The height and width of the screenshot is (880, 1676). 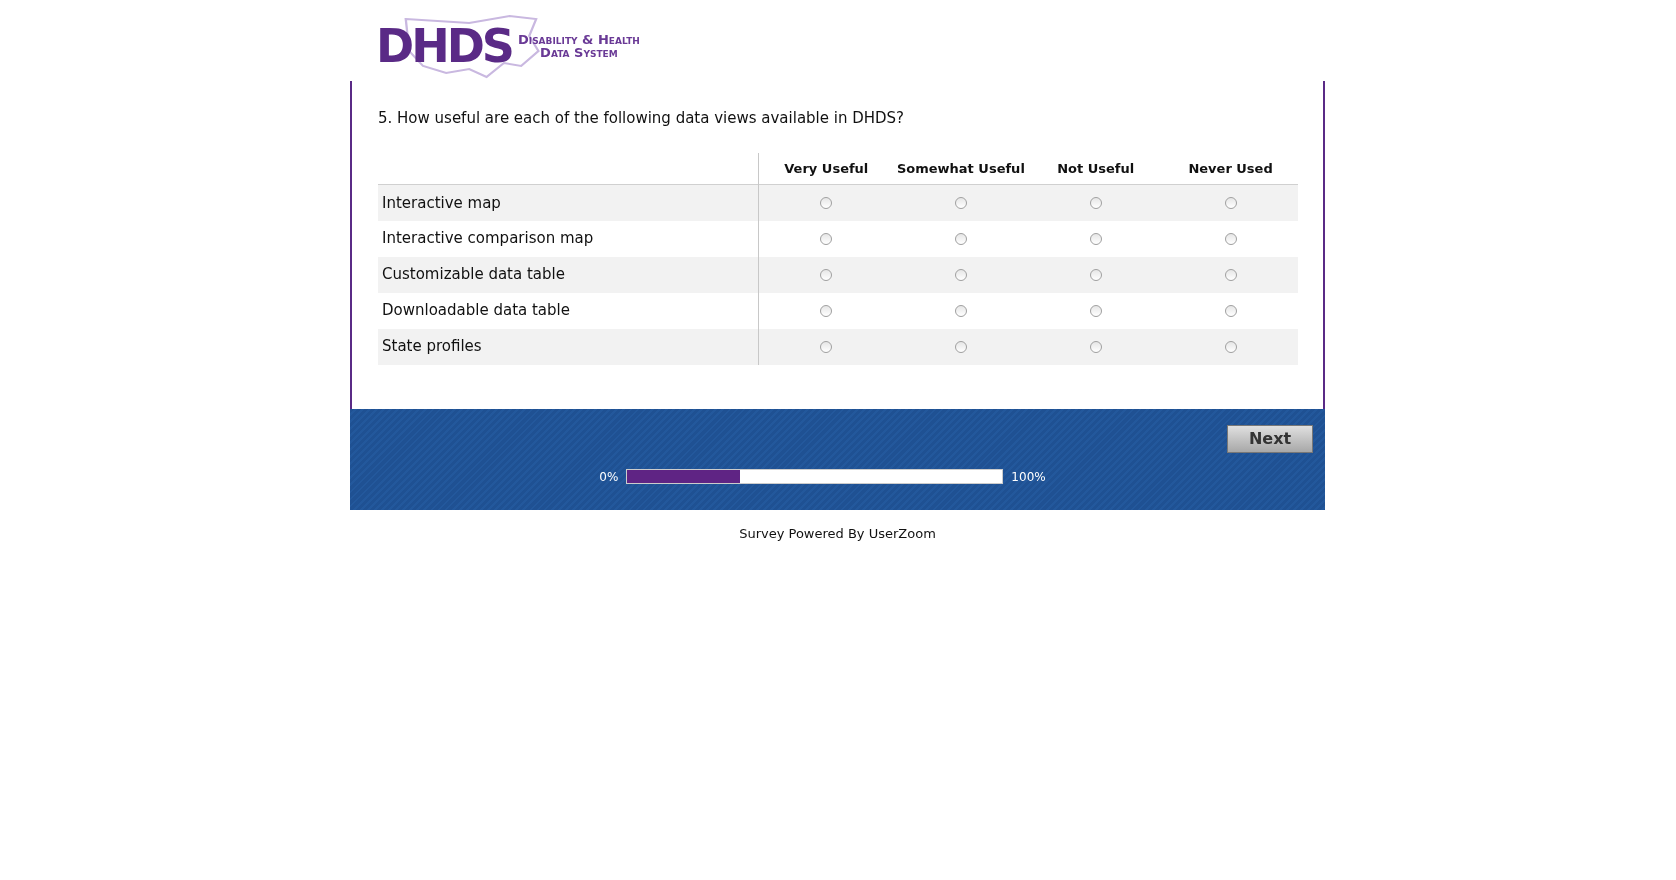 What do you see at coordinates (826, 168) in the screenshot?
I see `column-header: Very Useful` at bounding box center [826, 168].